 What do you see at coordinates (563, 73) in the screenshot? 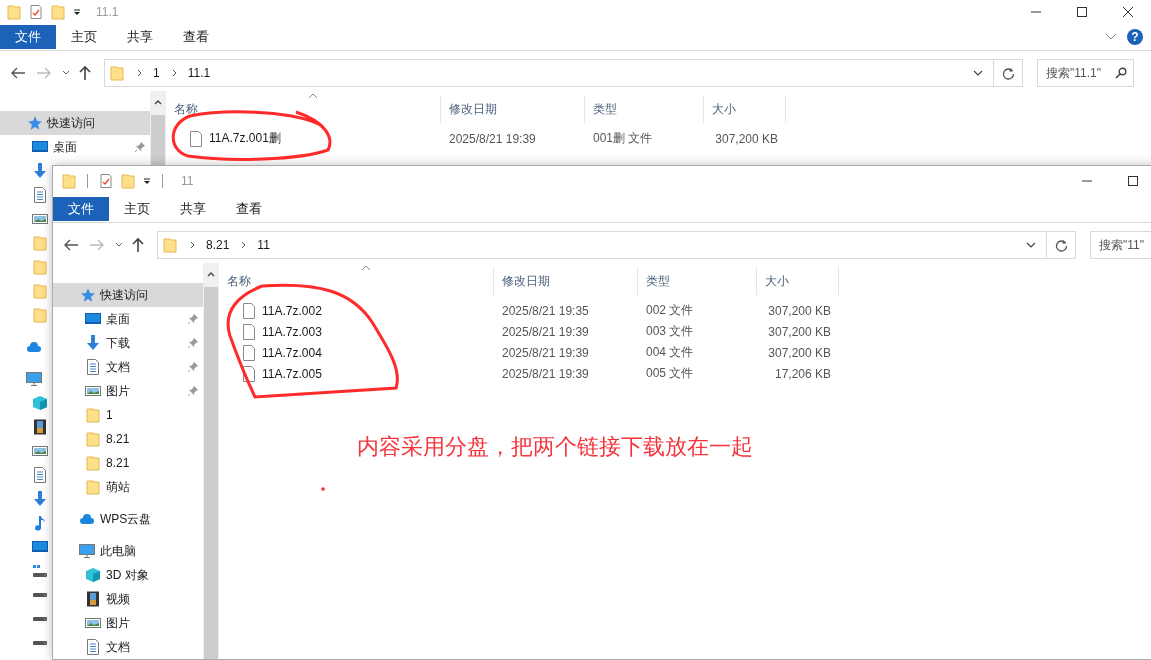
I see `address-bar: 1 11.1` at bounding box center [563, 73].